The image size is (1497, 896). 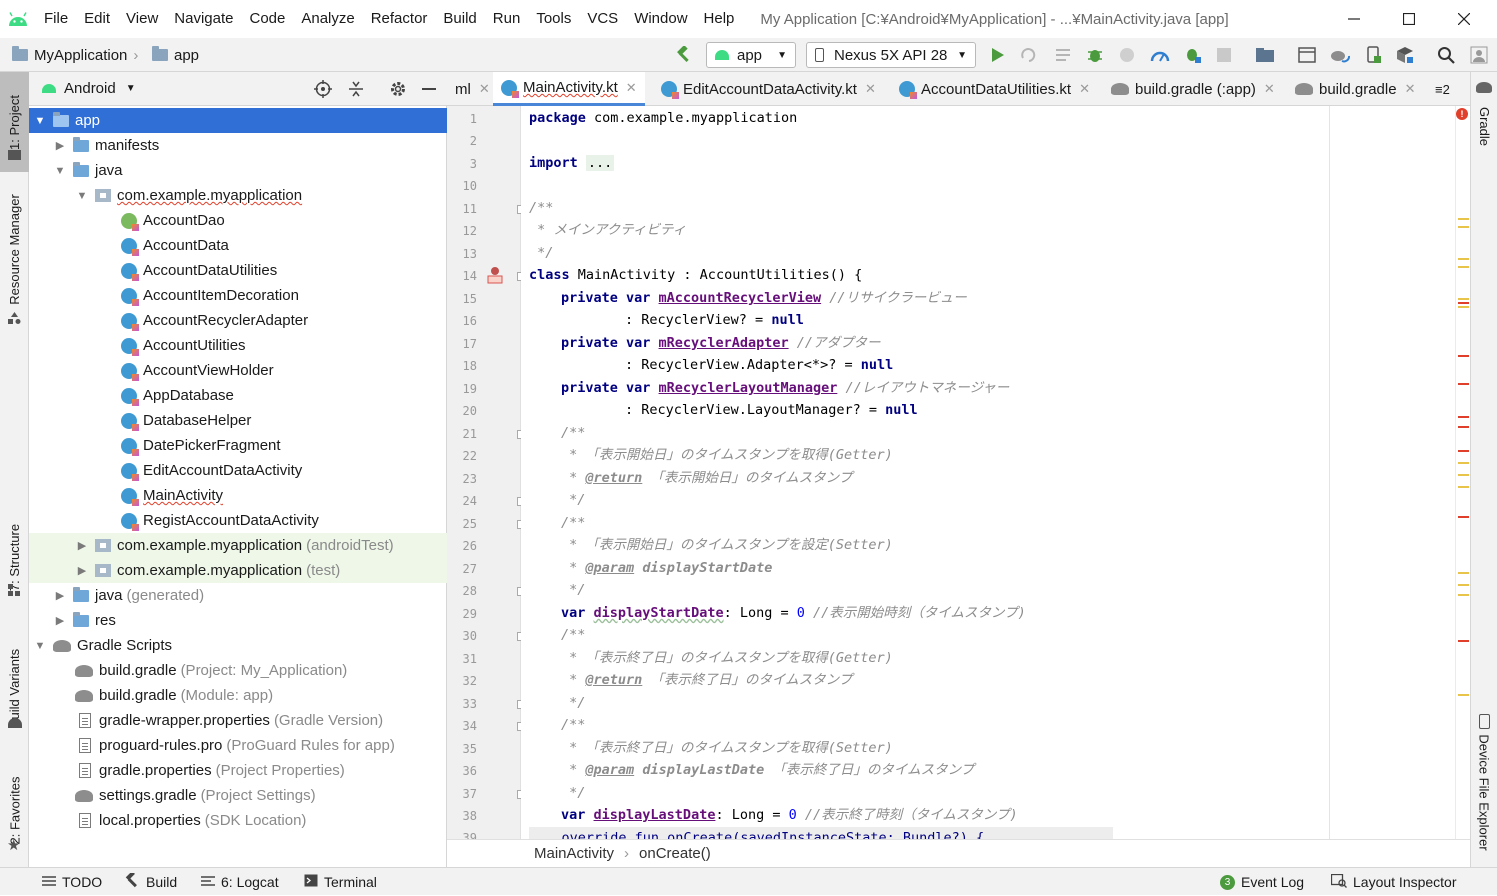 What do you see at coordinates (142, 19) in the screenshot?
I see `menu-view: View` at bounding box center [142, 19].